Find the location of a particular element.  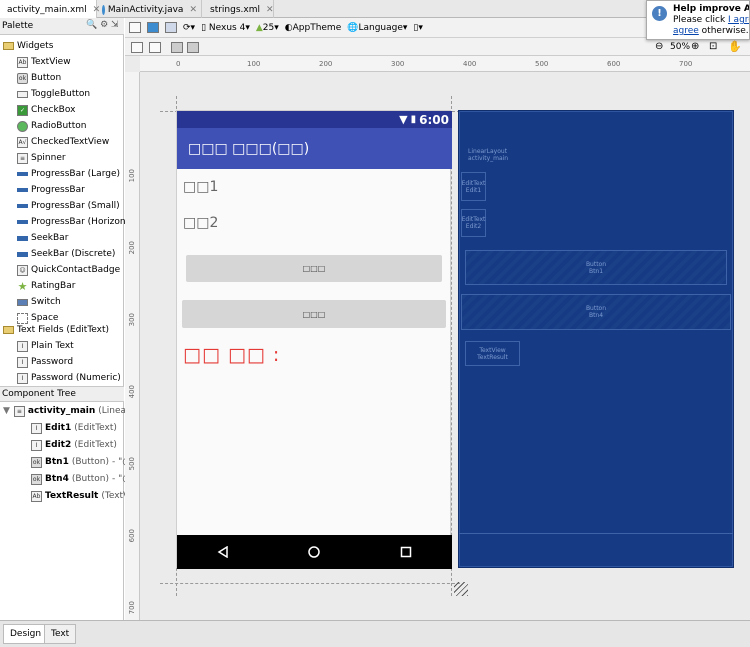

tab-main-activity: MainActivity.java ✕ is located at coordinates (150, 9).